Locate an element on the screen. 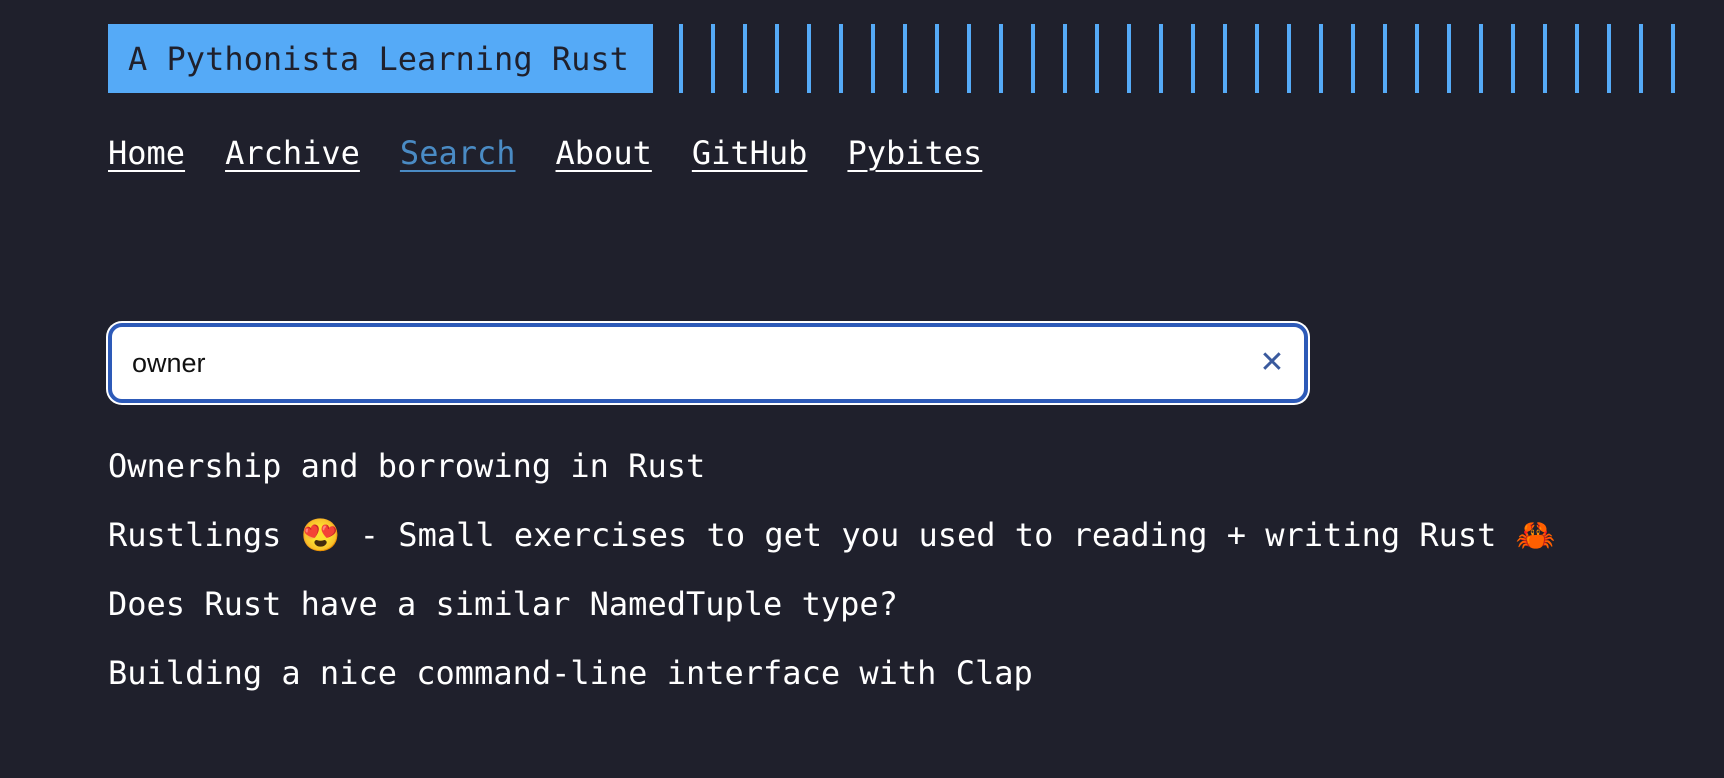 The width and height of the screenshot is (1724, 778). nav-about-link: About is located at coordinates (604, 153).